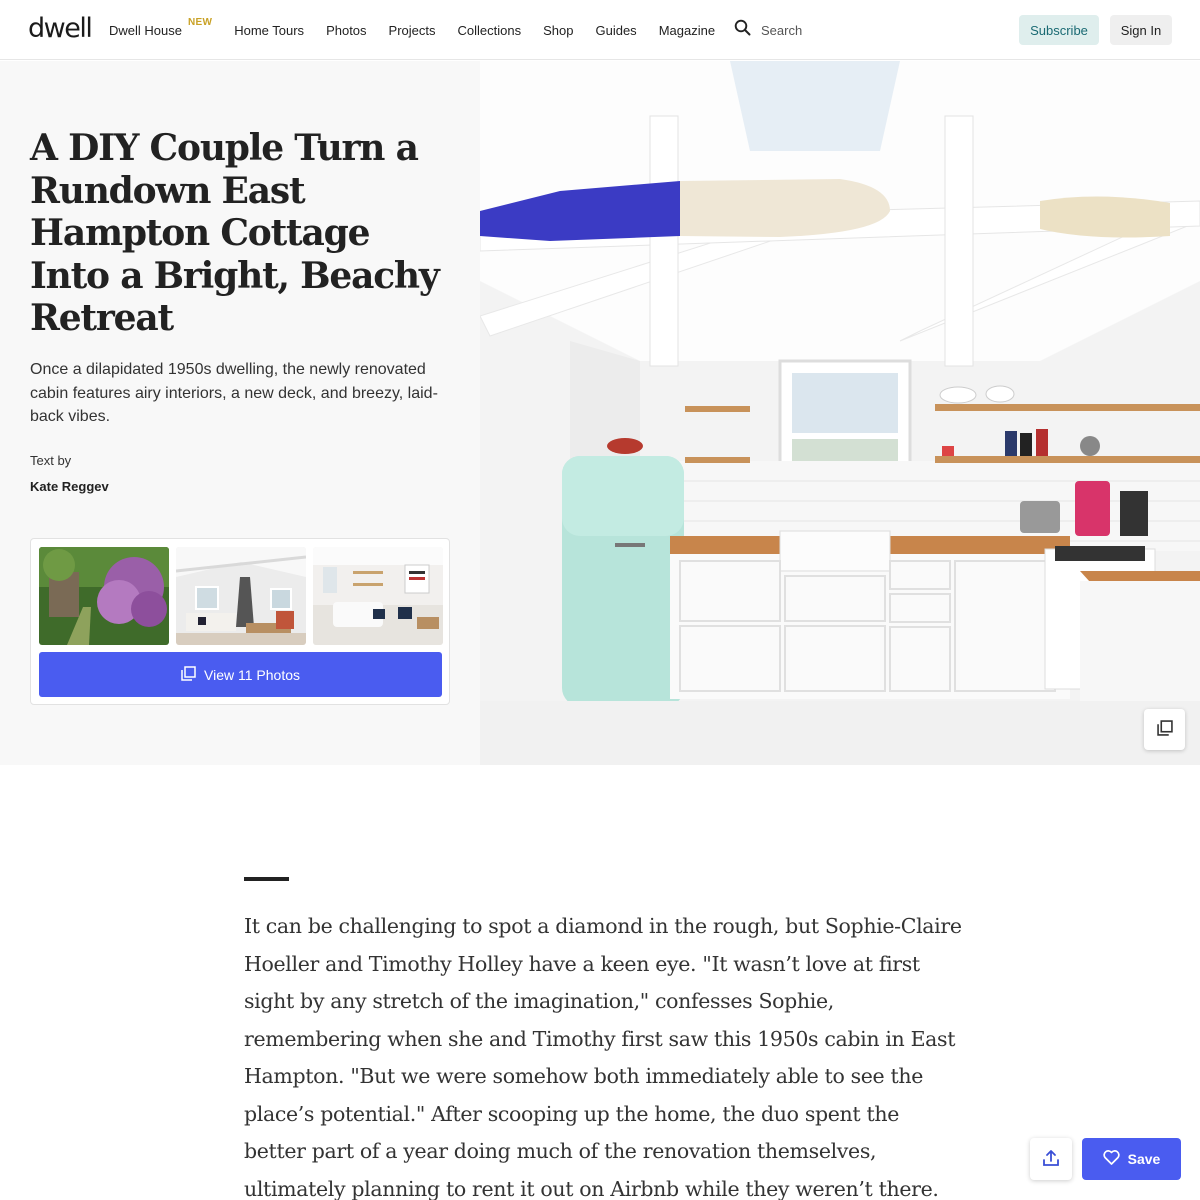 The image size is (1200, 1200). I want to click on view-photos-button: View 11 Photos, so click(240, 674).